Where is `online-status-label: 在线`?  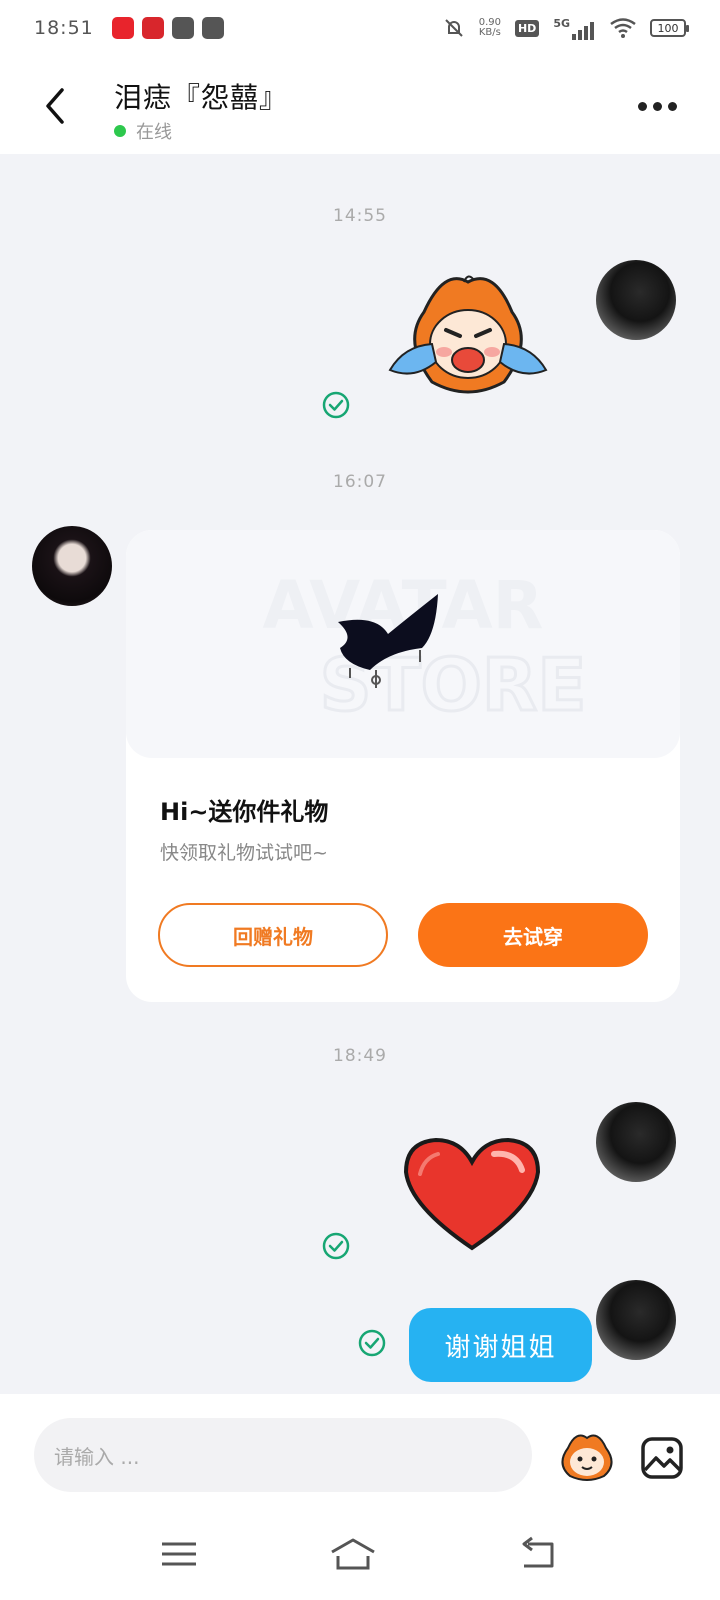 online-status-label: 在线 is located at coordinates (154, 132).